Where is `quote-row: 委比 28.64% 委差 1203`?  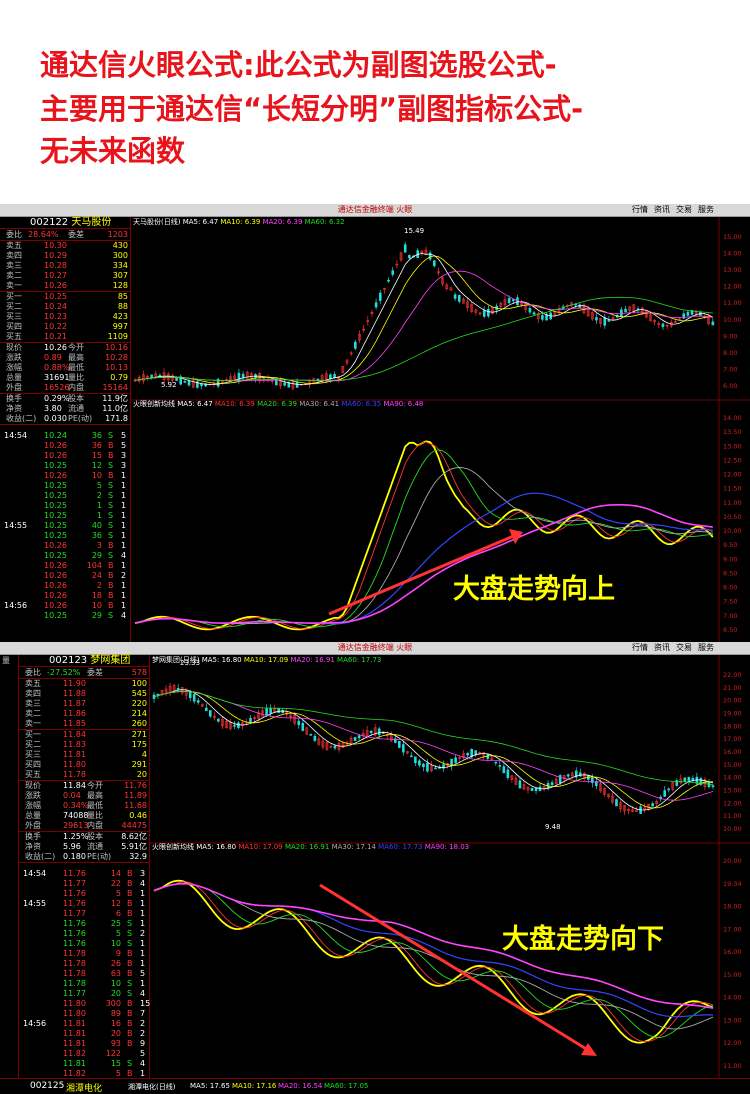 quote-row: 委比 28.64% 委差 1203 is located at coordinates (65, 235).